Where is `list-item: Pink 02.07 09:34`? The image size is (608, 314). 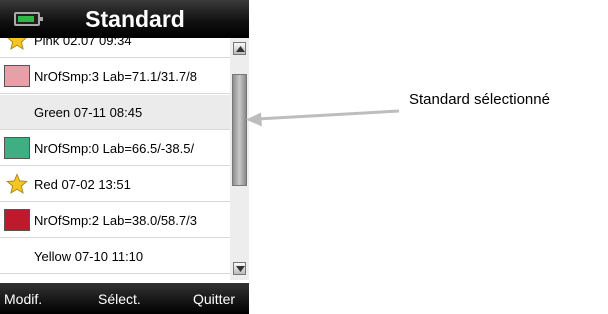 list-item: Pink 02.07 09:34 is located at coordinates (115, 48).